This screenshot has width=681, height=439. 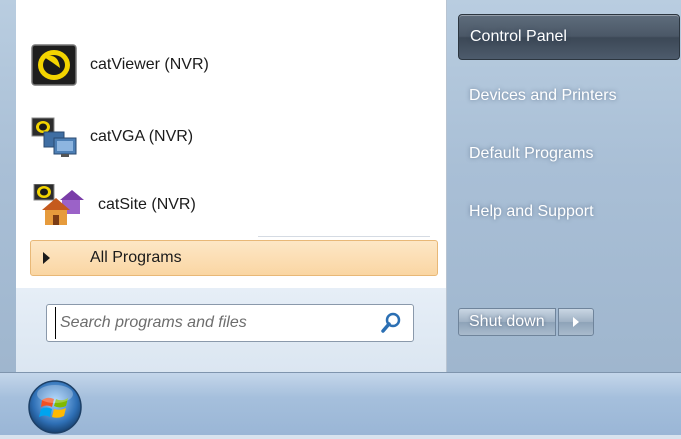 What do you see at coordinates (531, 153) in the screenshot?
I see `default-programs-label: Default Programs` at bounding box center [531, 153].